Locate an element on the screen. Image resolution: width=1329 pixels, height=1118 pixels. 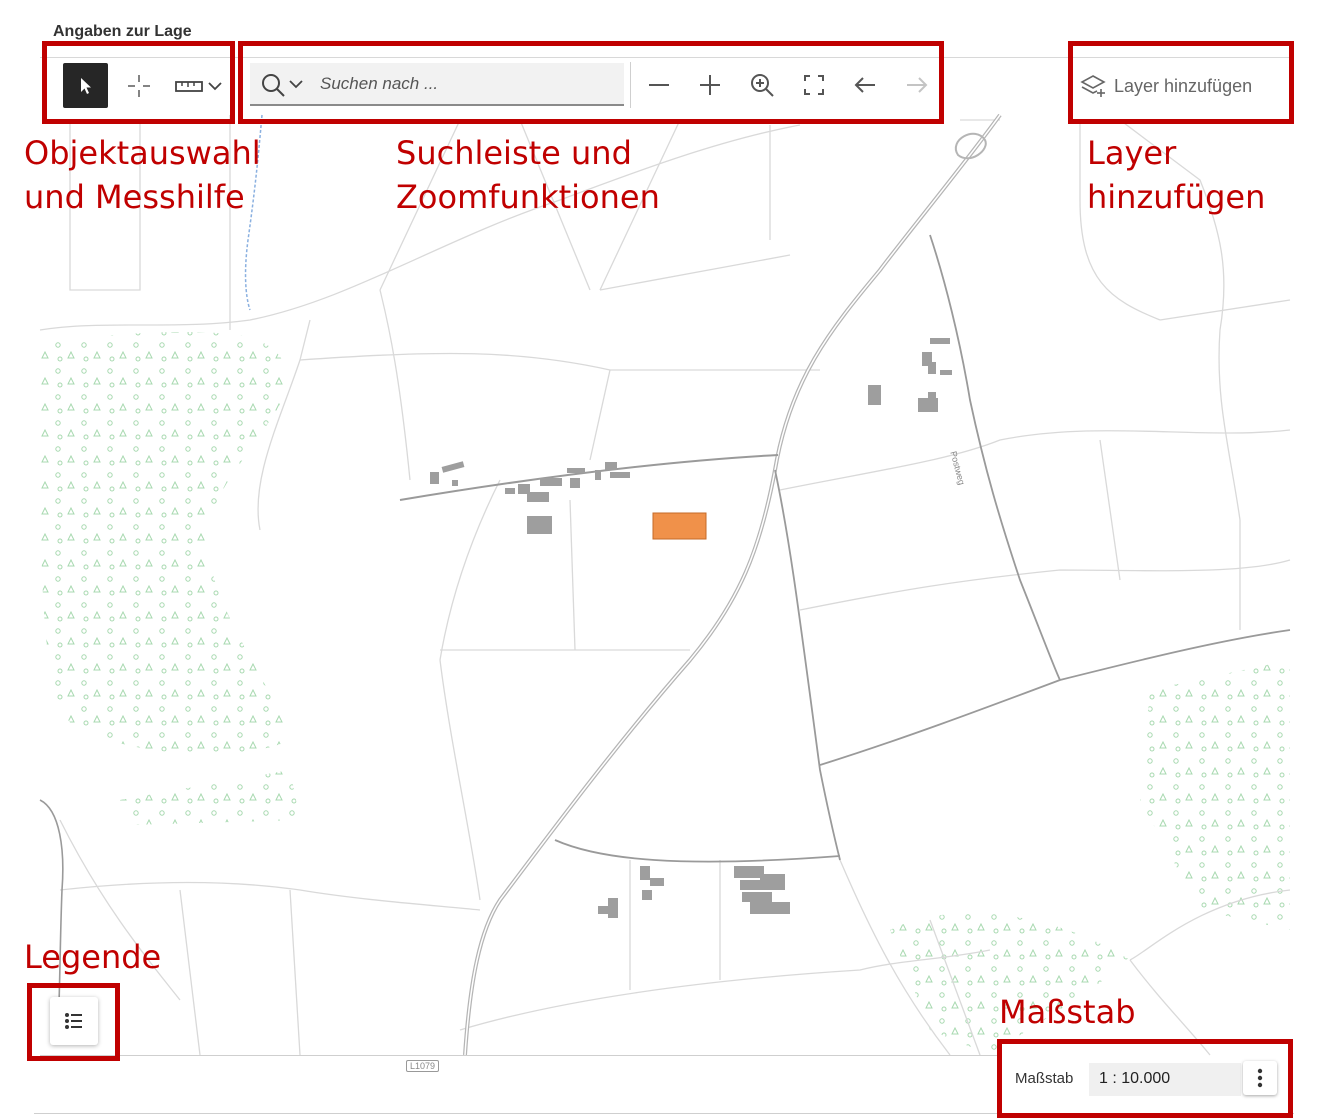
highlight-massstab is located at coordinates (1145, 1078).